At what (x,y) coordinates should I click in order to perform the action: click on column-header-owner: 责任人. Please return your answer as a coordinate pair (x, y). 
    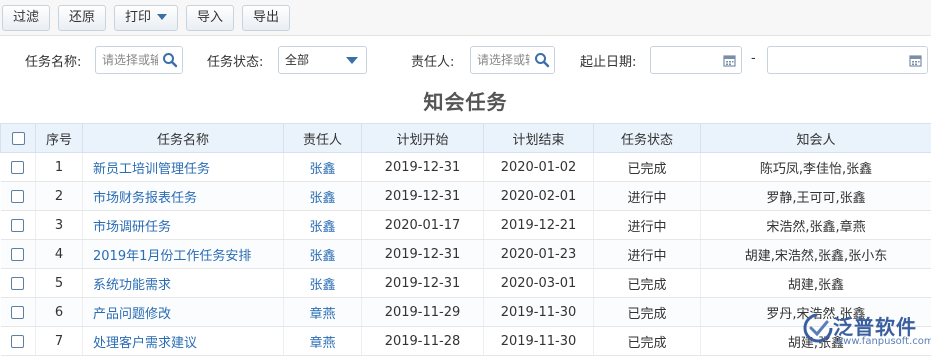
    Looking at the image, I should click on (322, 138).